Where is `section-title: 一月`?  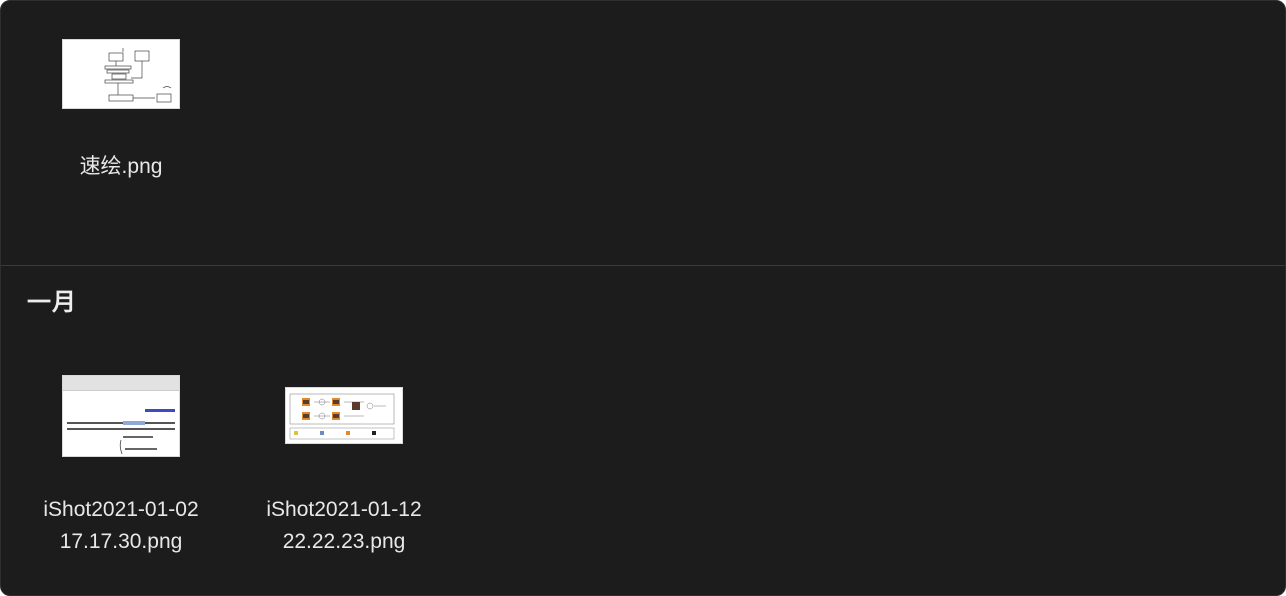
section-title: 一月 is located at coordinates (52, 302).